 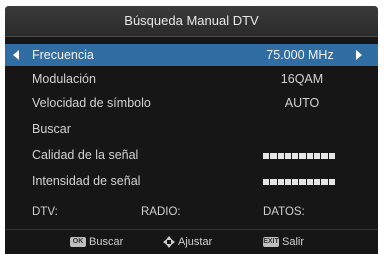 I want to click on menu-item-calidad-senal: Calidad de la señal, so click(x=191, y=155).